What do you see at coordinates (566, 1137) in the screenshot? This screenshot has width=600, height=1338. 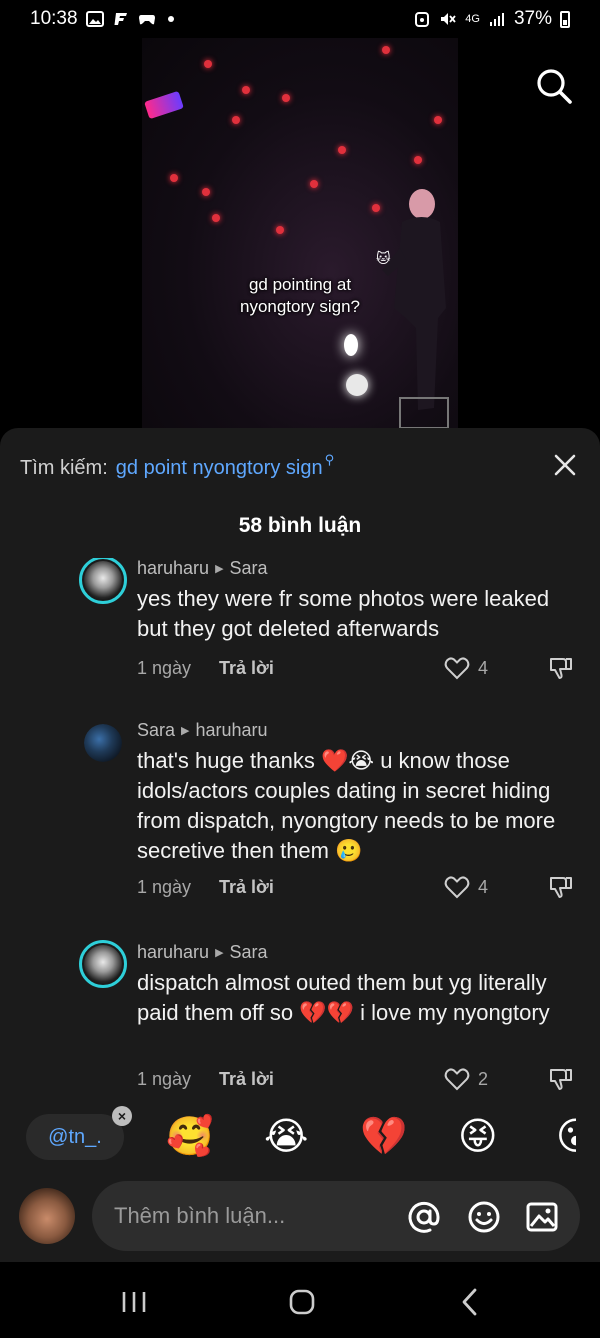 I see `emoji-surprised: 😮` at bounding box center [566, 1137].